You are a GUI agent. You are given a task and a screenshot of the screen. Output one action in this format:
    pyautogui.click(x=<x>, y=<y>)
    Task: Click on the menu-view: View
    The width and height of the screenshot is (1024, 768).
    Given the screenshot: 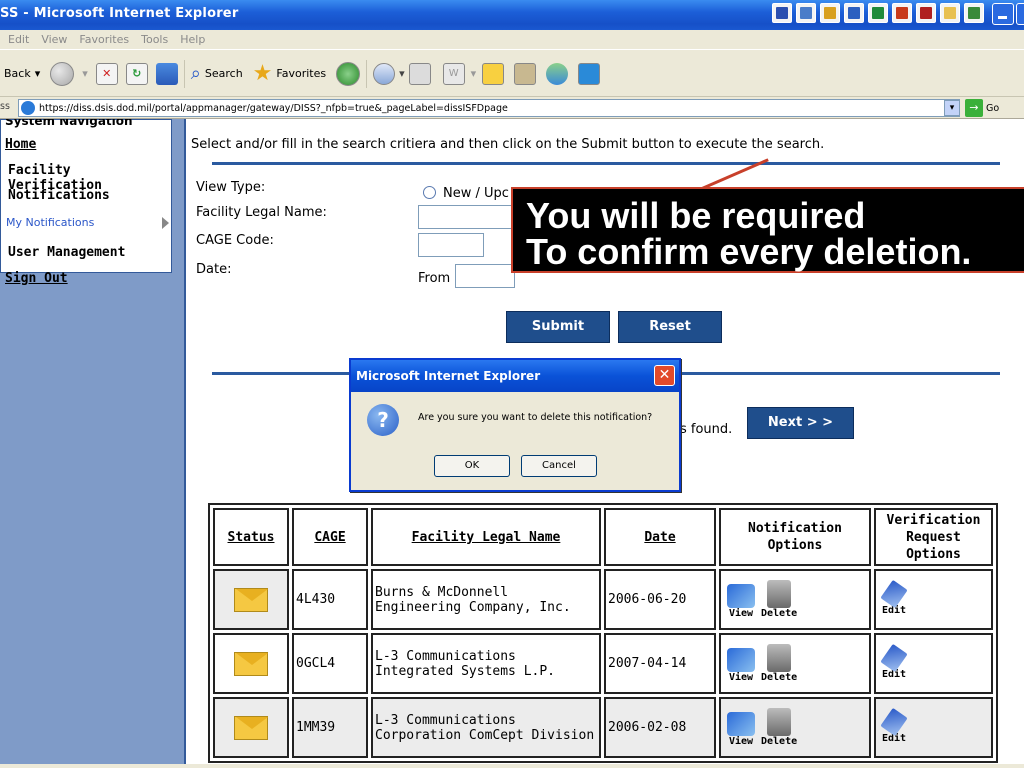 What is the action you would take?
    pyautogui.click(x=54, y=39)
    